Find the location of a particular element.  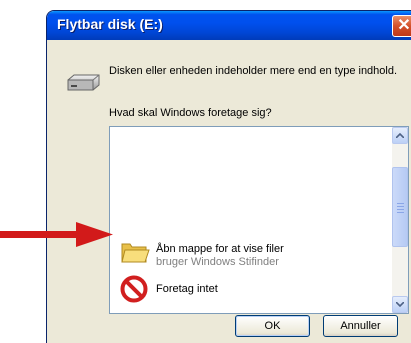

title-bar: Flytbar disk (E:) ✕ is located at coordinates (229, 25).